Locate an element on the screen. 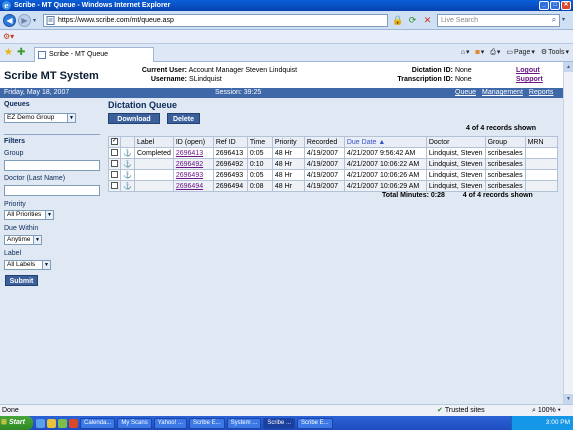 Image resolution: width=573 pixels, height=430 pixels. logout-link: Logout is located at coordinates (529, 70).